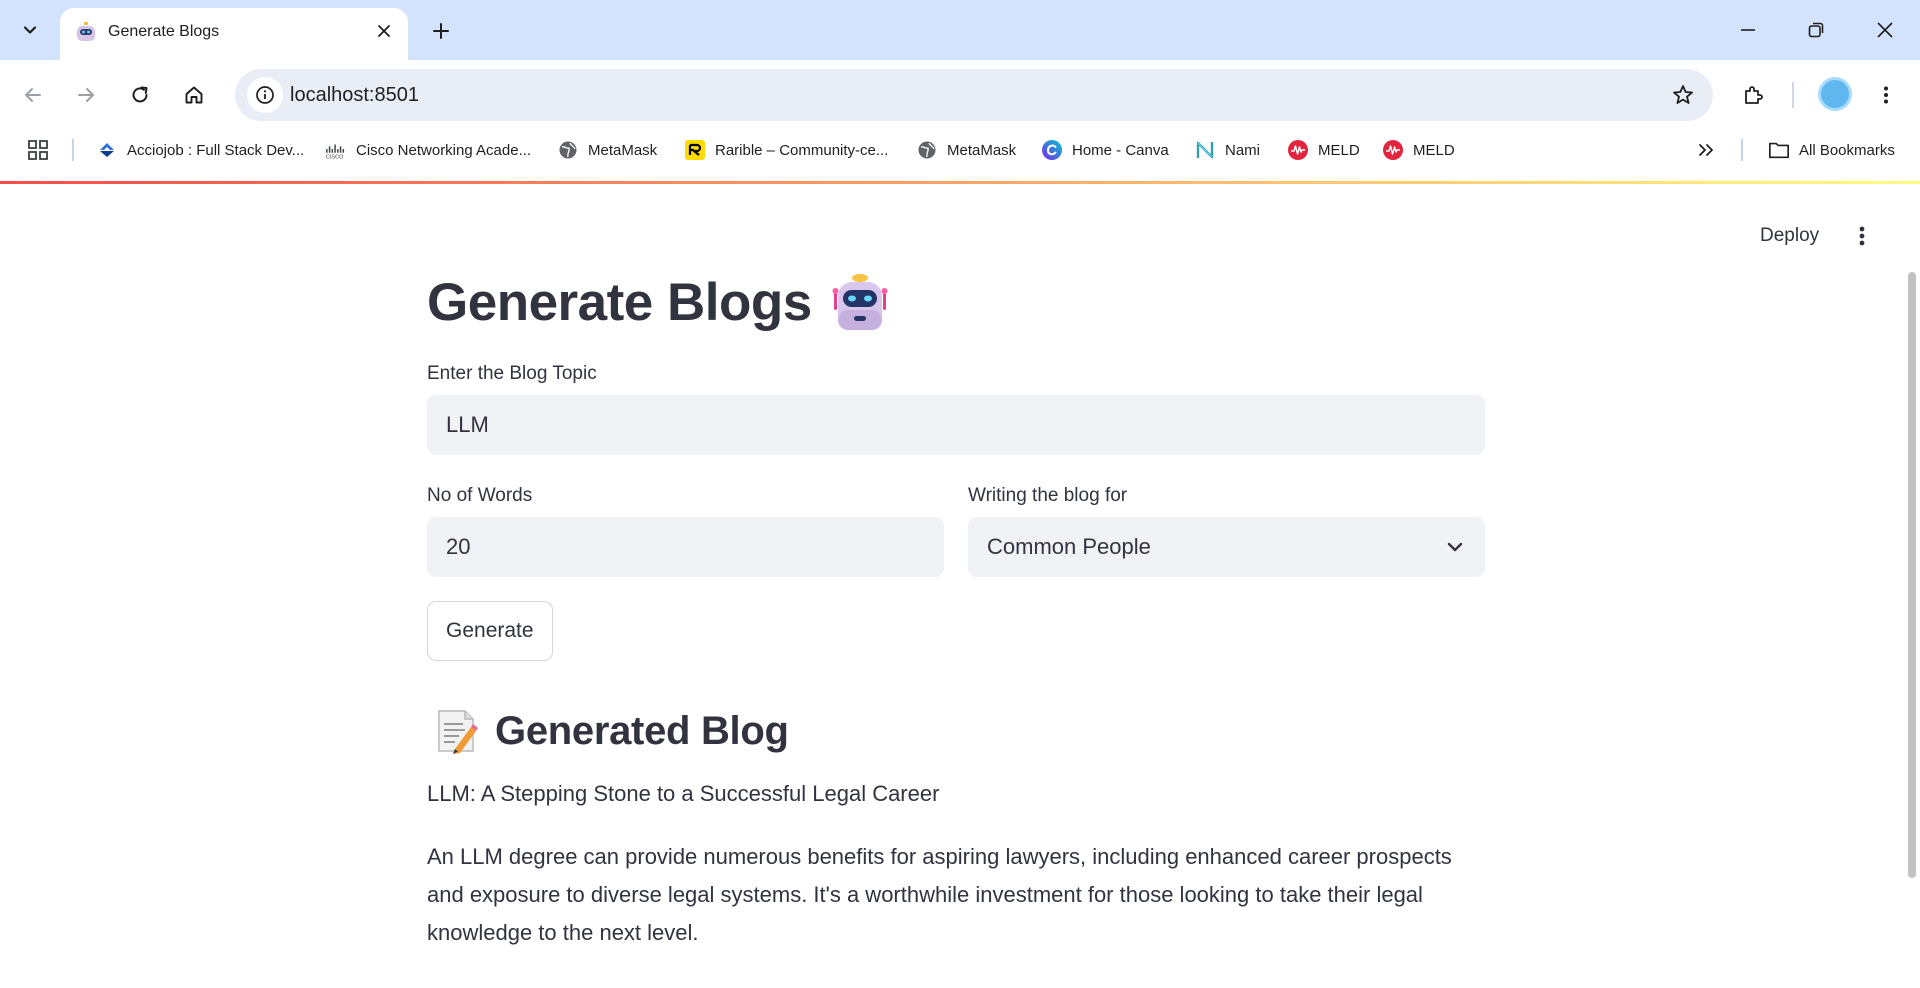  Describe the element at coordinates (86, 31) in the screenshot. I see `robot-favicon-icon` at that location.